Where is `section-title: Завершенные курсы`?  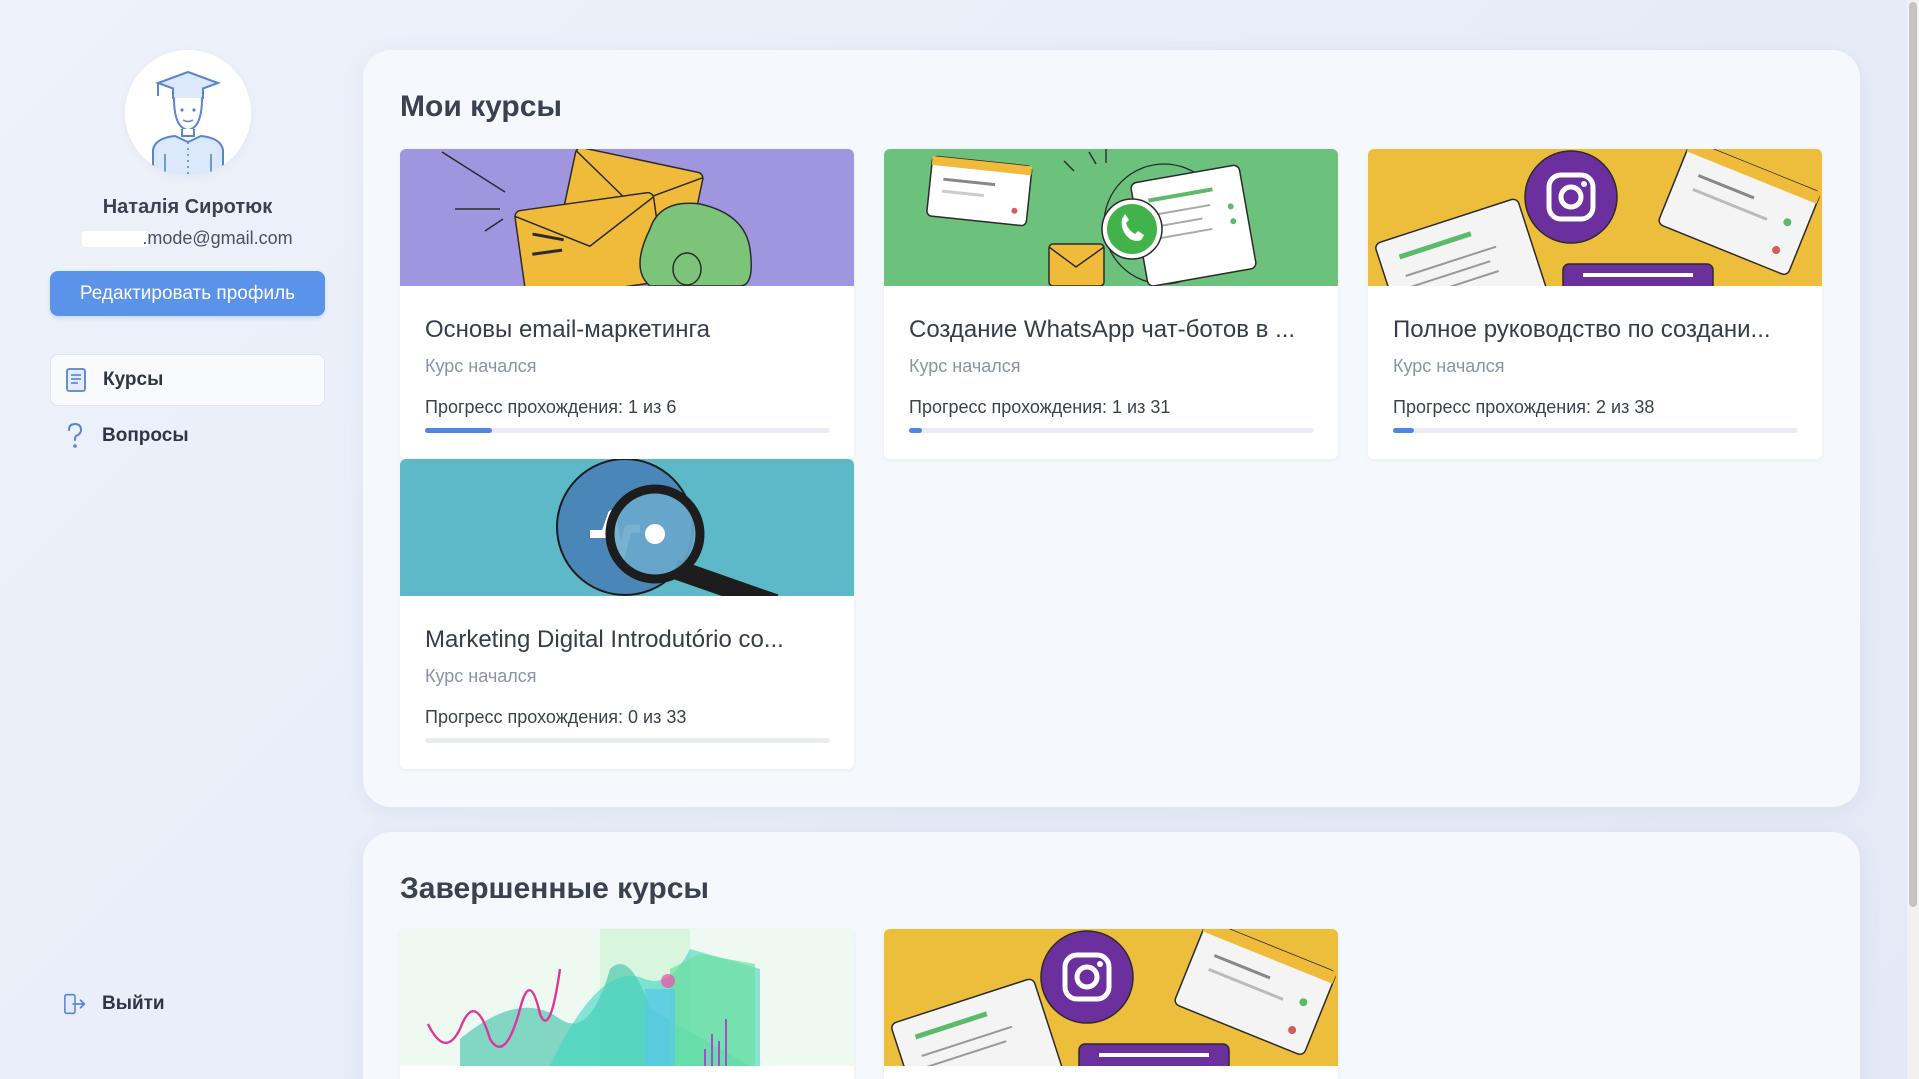 section-title: Завершенные курсы is located at coordinates (555, 888).